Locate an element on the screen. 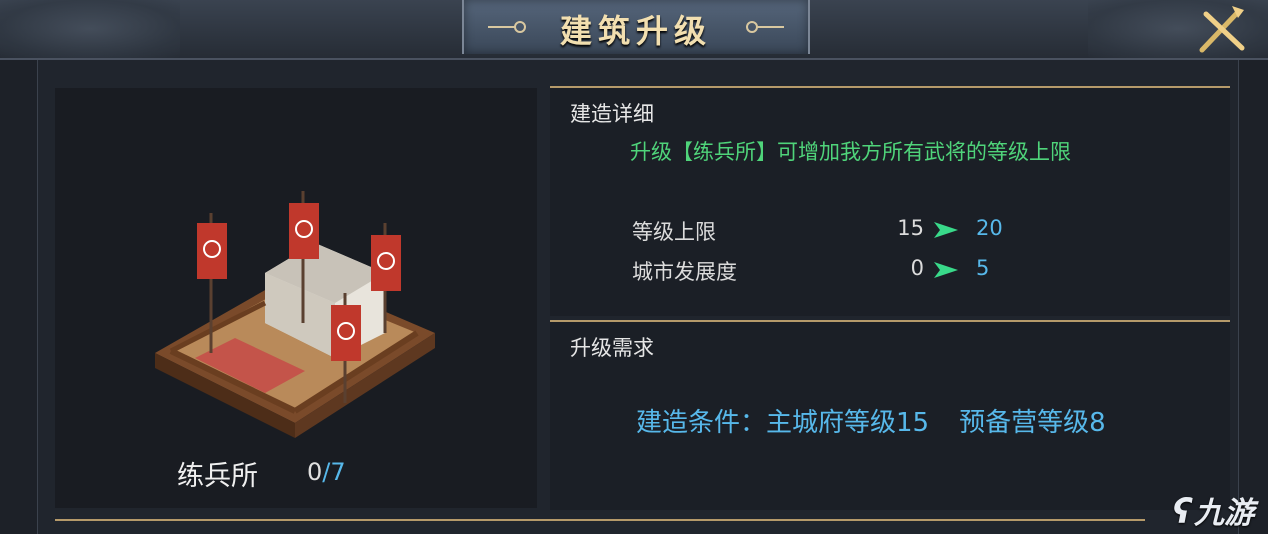 The height and width of the screenshot is (534, 1268). training-camp-building-icon is located at coordinates (295, 314).